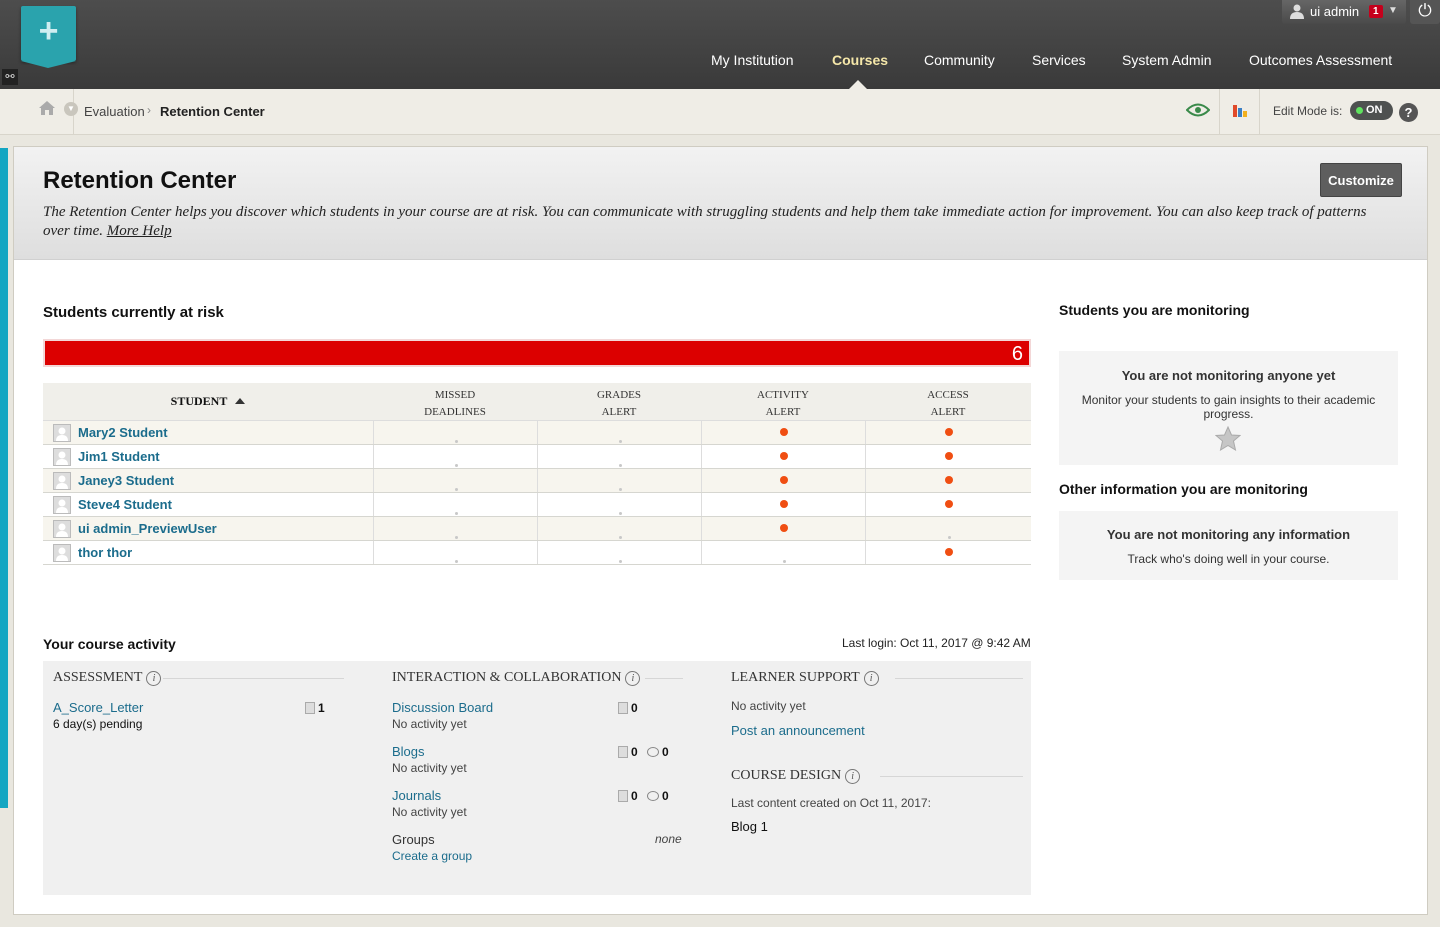 The image size is (1440, 927). I want to click on table-row: Steve4 Student, so click(537, 505).